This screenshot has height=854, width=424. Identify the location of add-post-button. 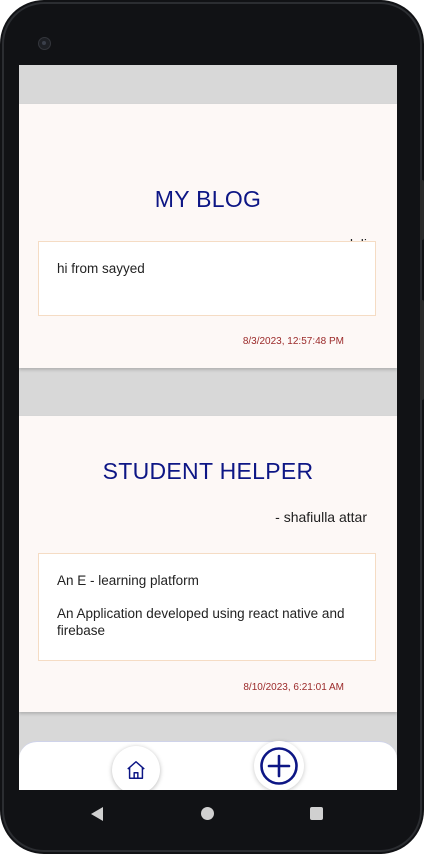
(279, 765).